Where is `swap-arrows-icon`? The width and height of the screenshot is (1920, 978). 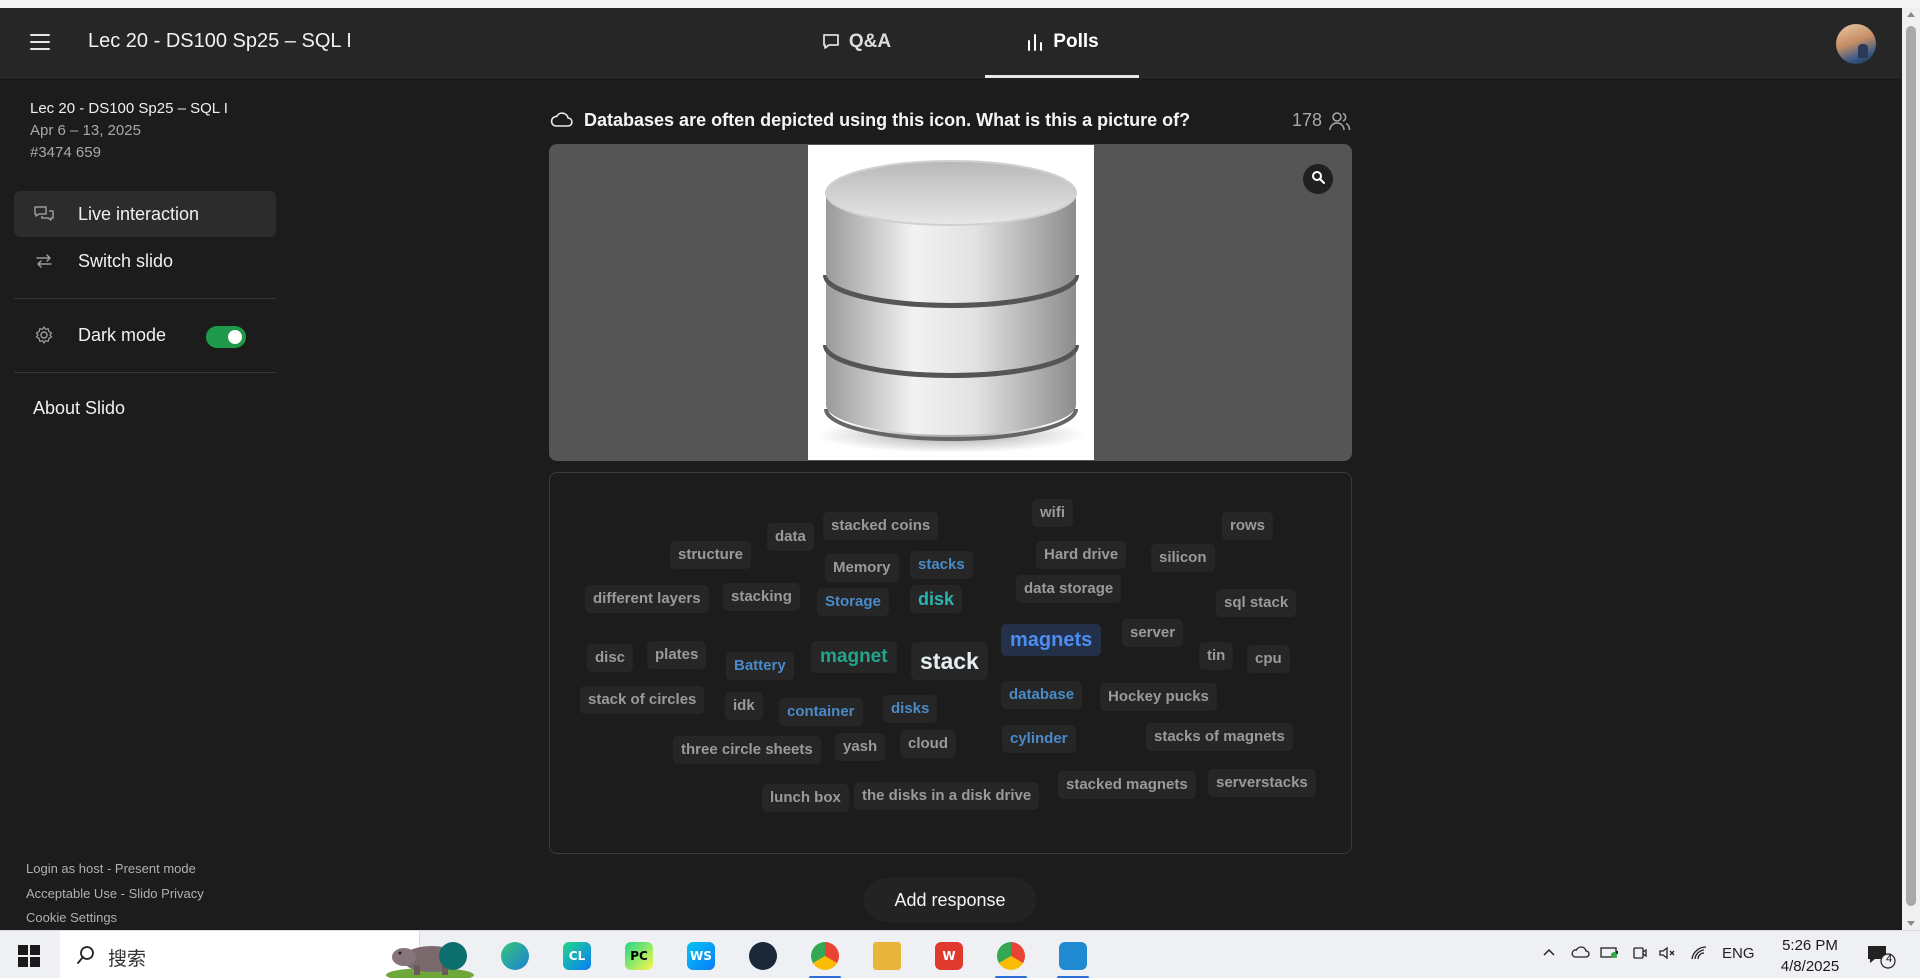
swap-arrows-icon is located at coordinates (44, 261).